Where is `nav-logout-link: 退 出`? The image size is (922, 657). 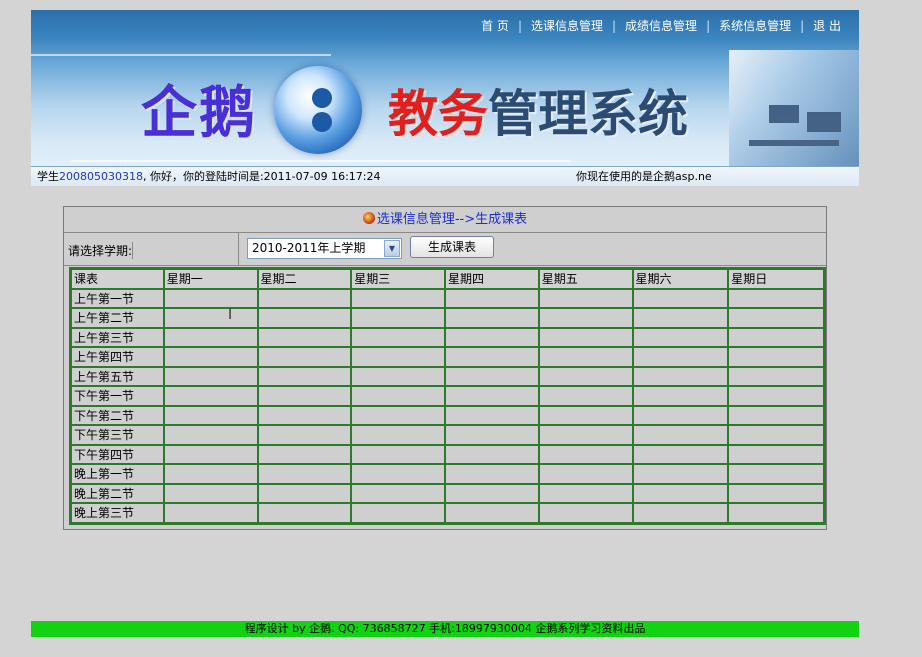
nav-logout-link: 退 出 is located at coordinates (827, 26).